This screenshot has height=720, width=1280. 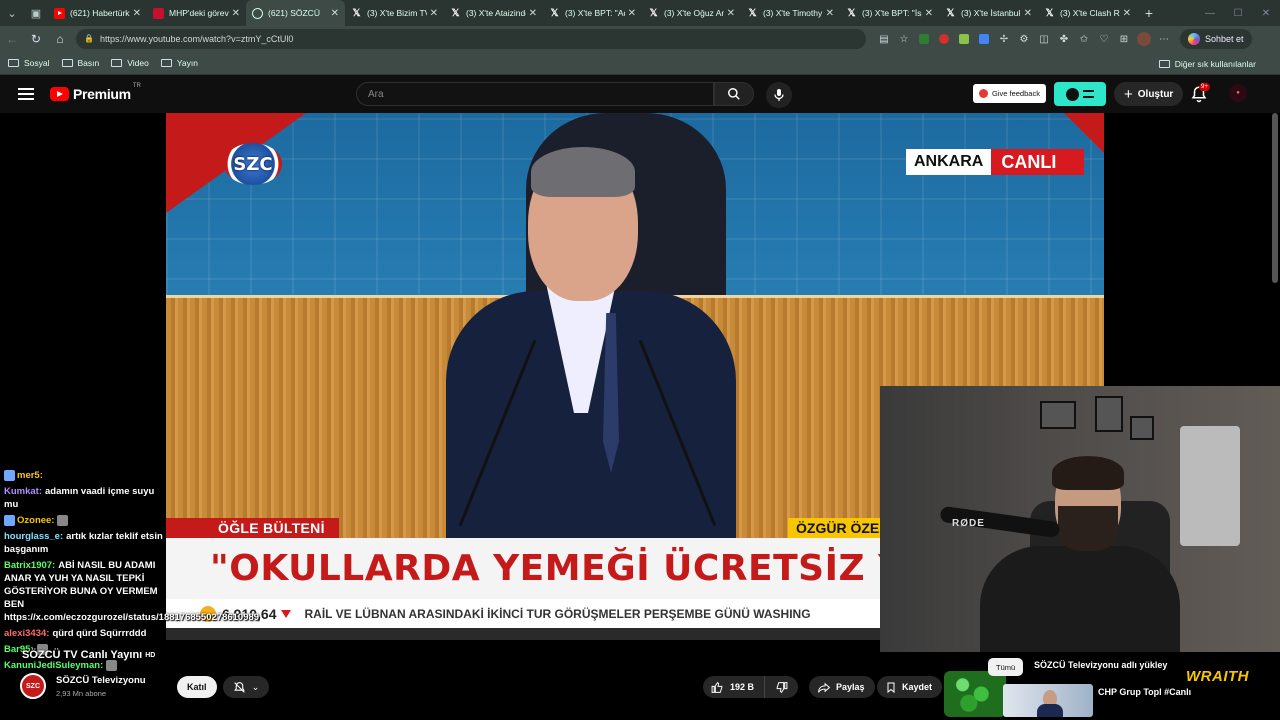 I want to click on page-icon, so click(x=257, y=13).